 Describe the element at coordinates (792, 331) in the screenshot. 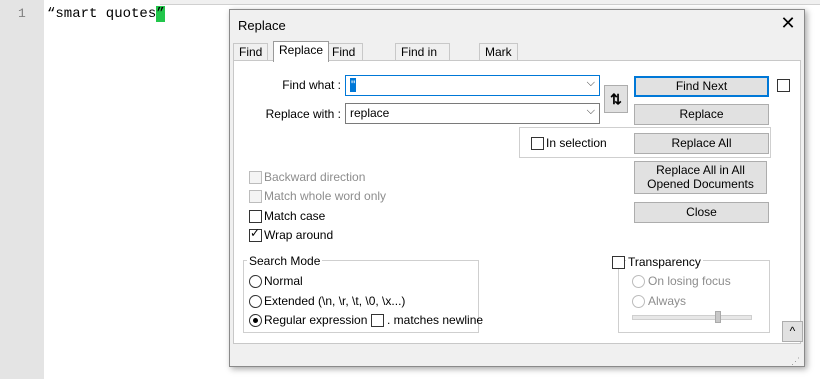

I see `collapse-up-icon: ^` at that location.